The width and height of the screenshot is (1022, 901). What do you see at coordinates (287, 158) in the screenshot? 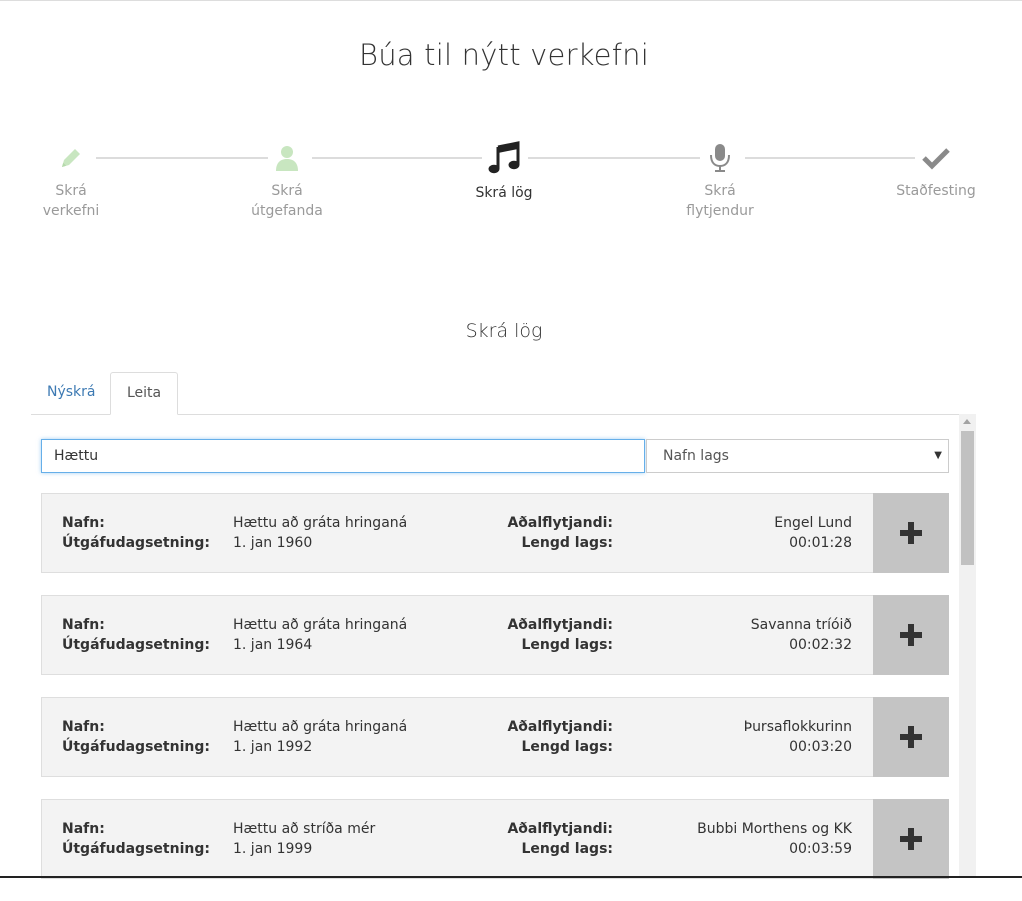
I see `user-icon` at bounding box center [287, 158].